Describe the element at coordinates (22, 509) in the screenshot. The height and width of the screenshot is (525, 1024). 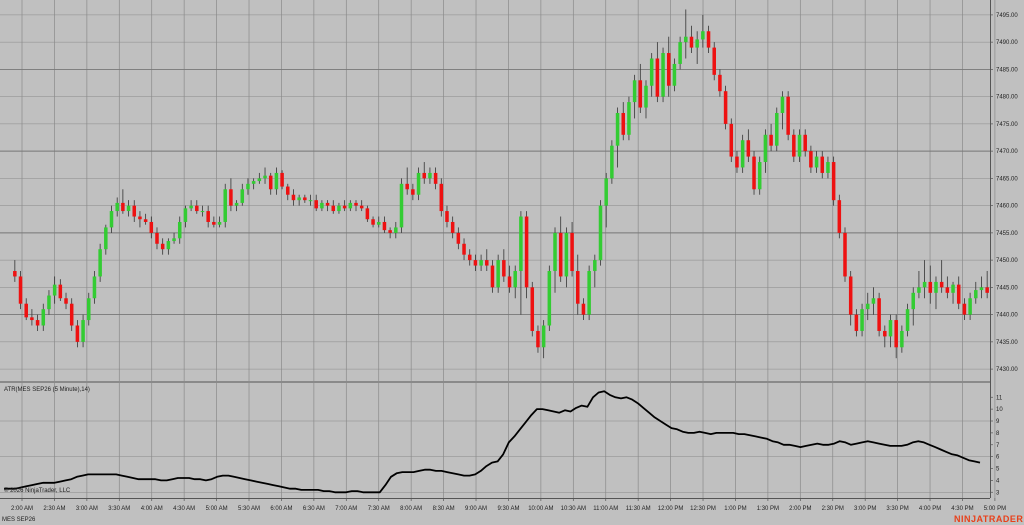
I see `time-tick-label: 2:00 AM` at that location.